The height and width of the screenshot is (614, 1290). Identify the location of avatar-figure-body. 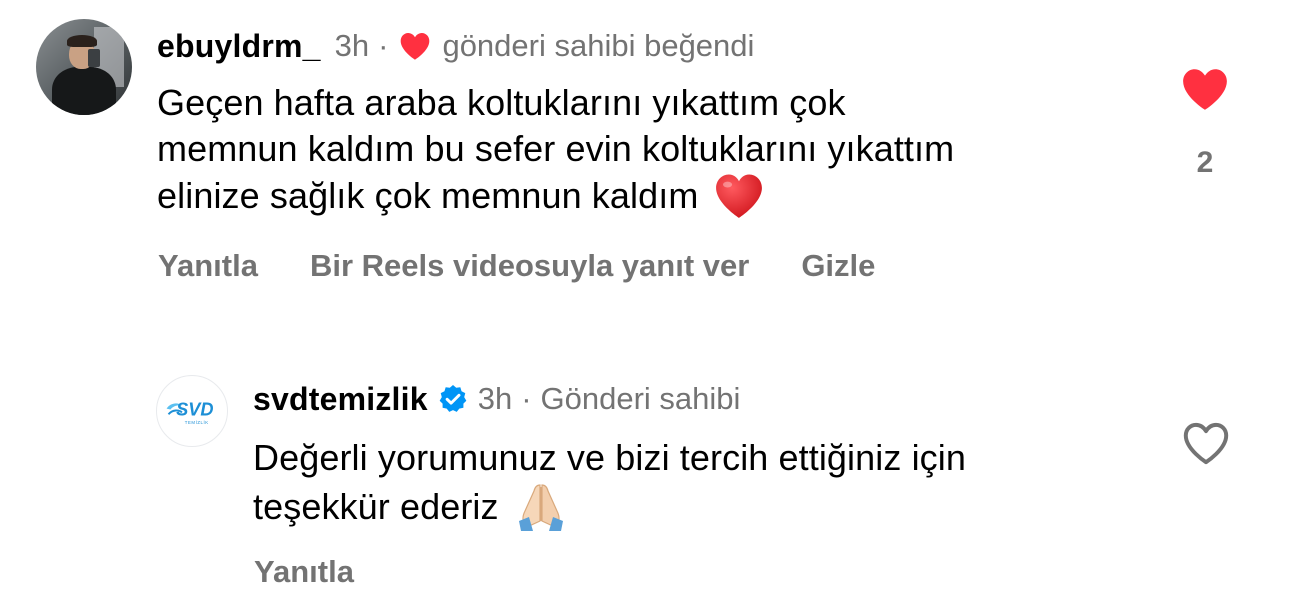
(84, 91).